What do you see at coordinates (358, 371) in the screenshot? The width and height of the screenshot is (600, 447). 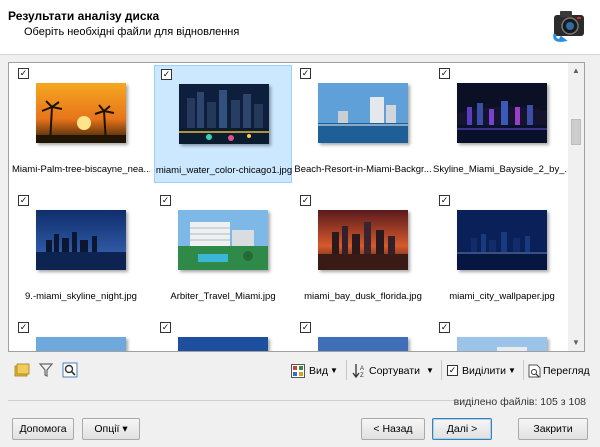 I see `sort-icon: A Z` at bounding box center [358, 371].